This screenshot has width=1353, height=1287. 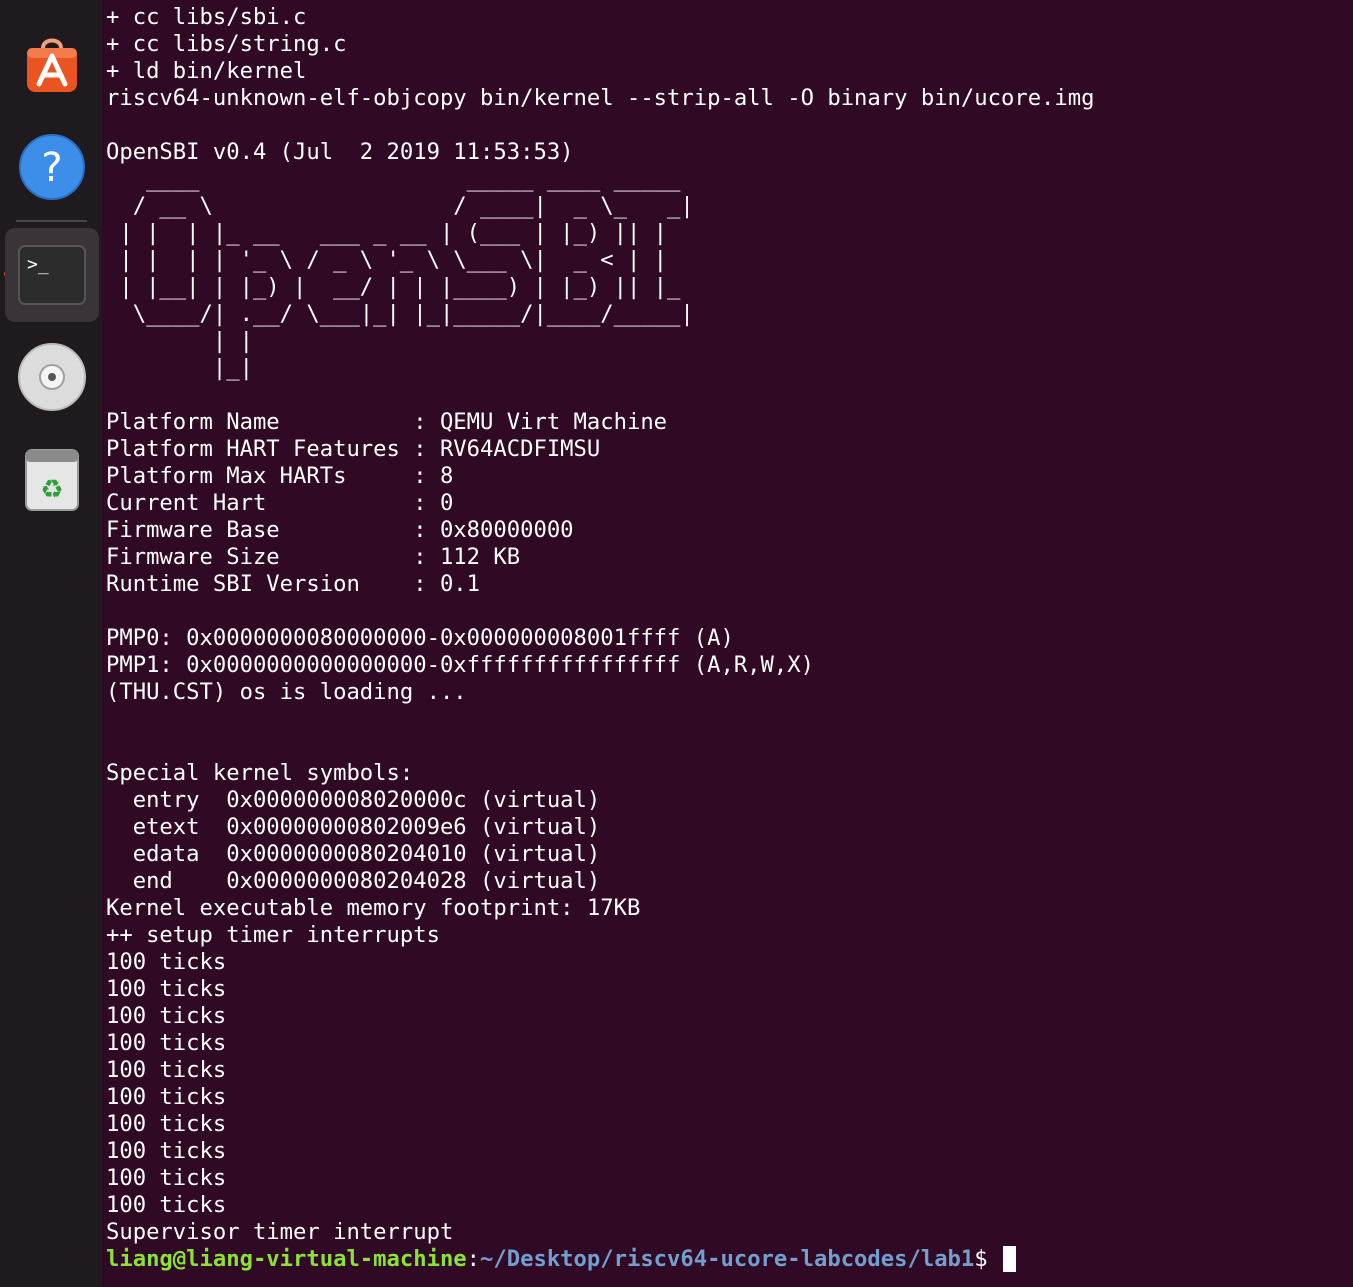 I want to click on dock-item-trash: ♻, so click(x=52, y=479).